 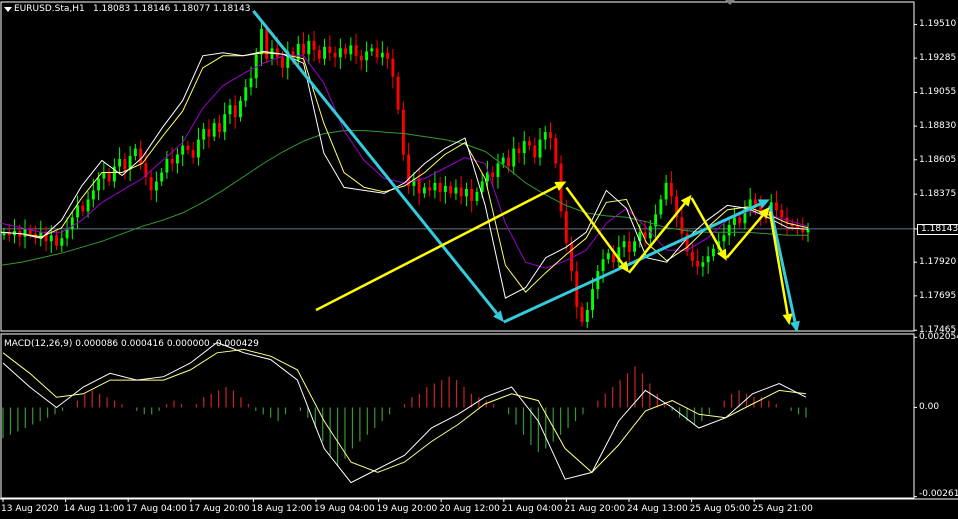 I want to click on ohlc-label: 1.18083 1.18146 1.18077 1.18143, so click(x=172, y=9).